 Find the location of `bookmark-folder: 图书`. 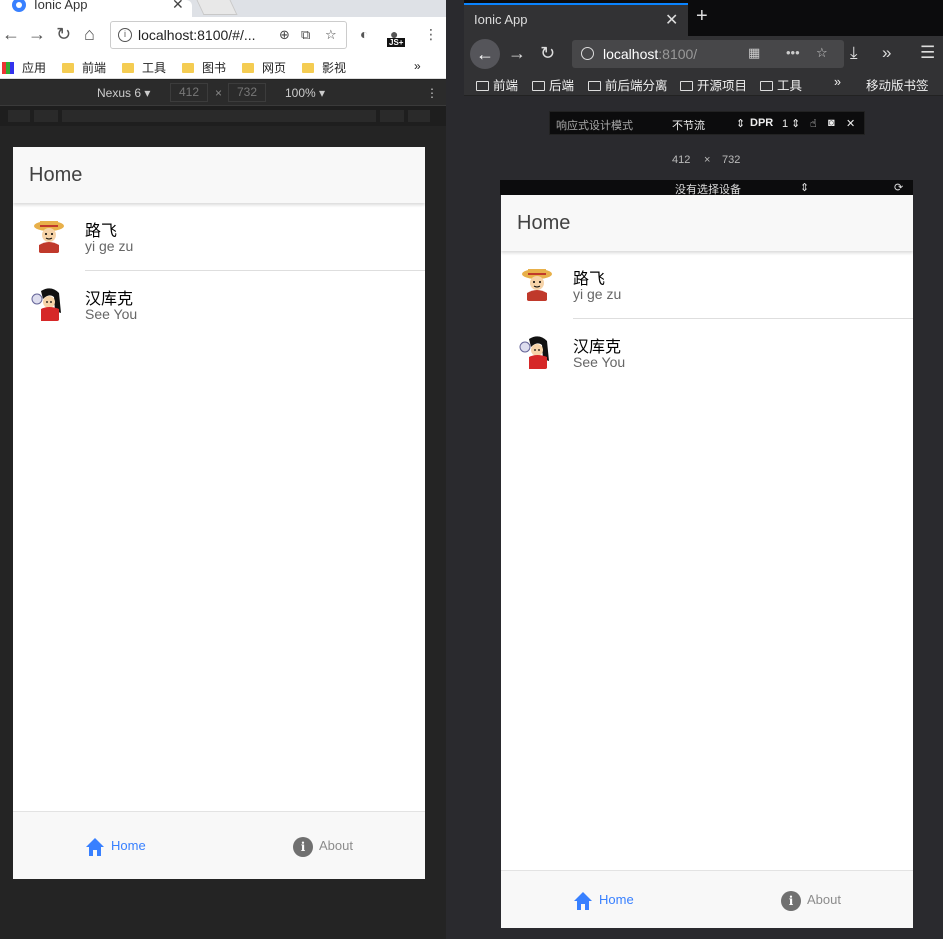

bookmark-folder: 图书 is located at coordinates (204, 67).